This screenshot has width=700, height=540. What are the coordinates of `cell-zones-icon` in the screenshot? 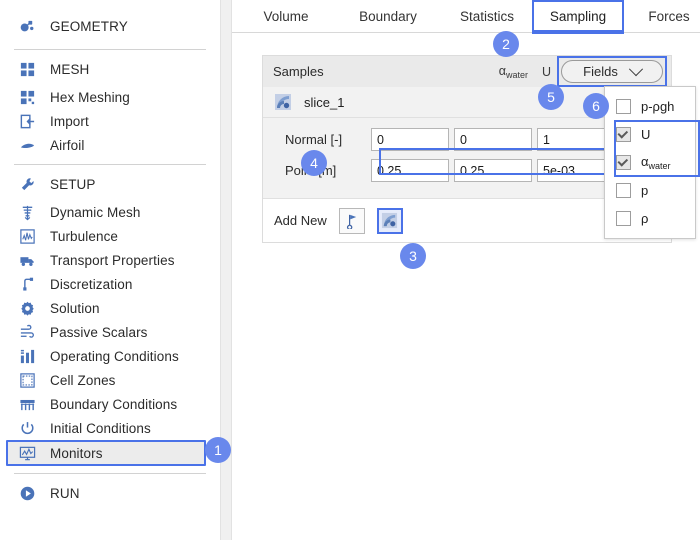 It's located at (27, 380).